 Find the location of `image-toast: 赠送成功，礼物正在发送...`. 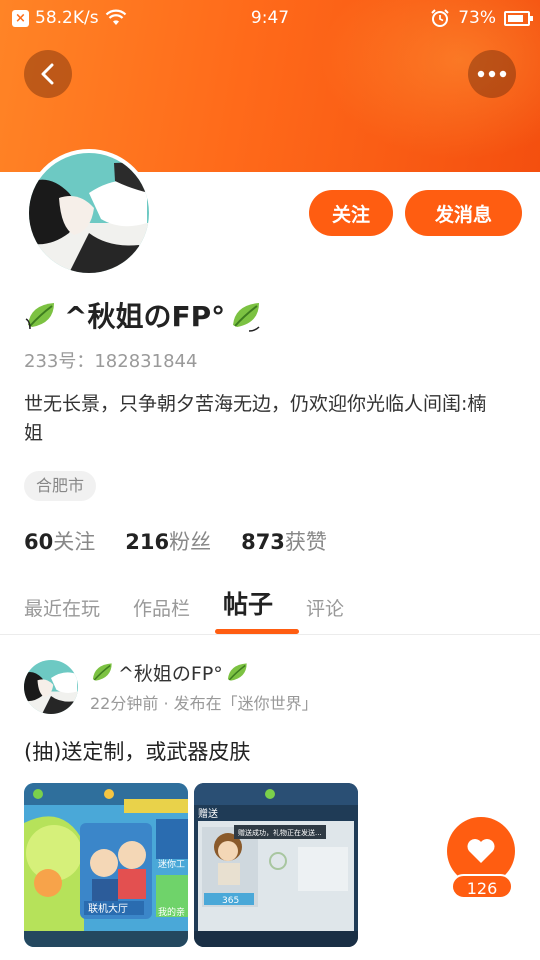

image-toast: 赠送成功，礼物正在发送... is located at coordinates (280, 832).